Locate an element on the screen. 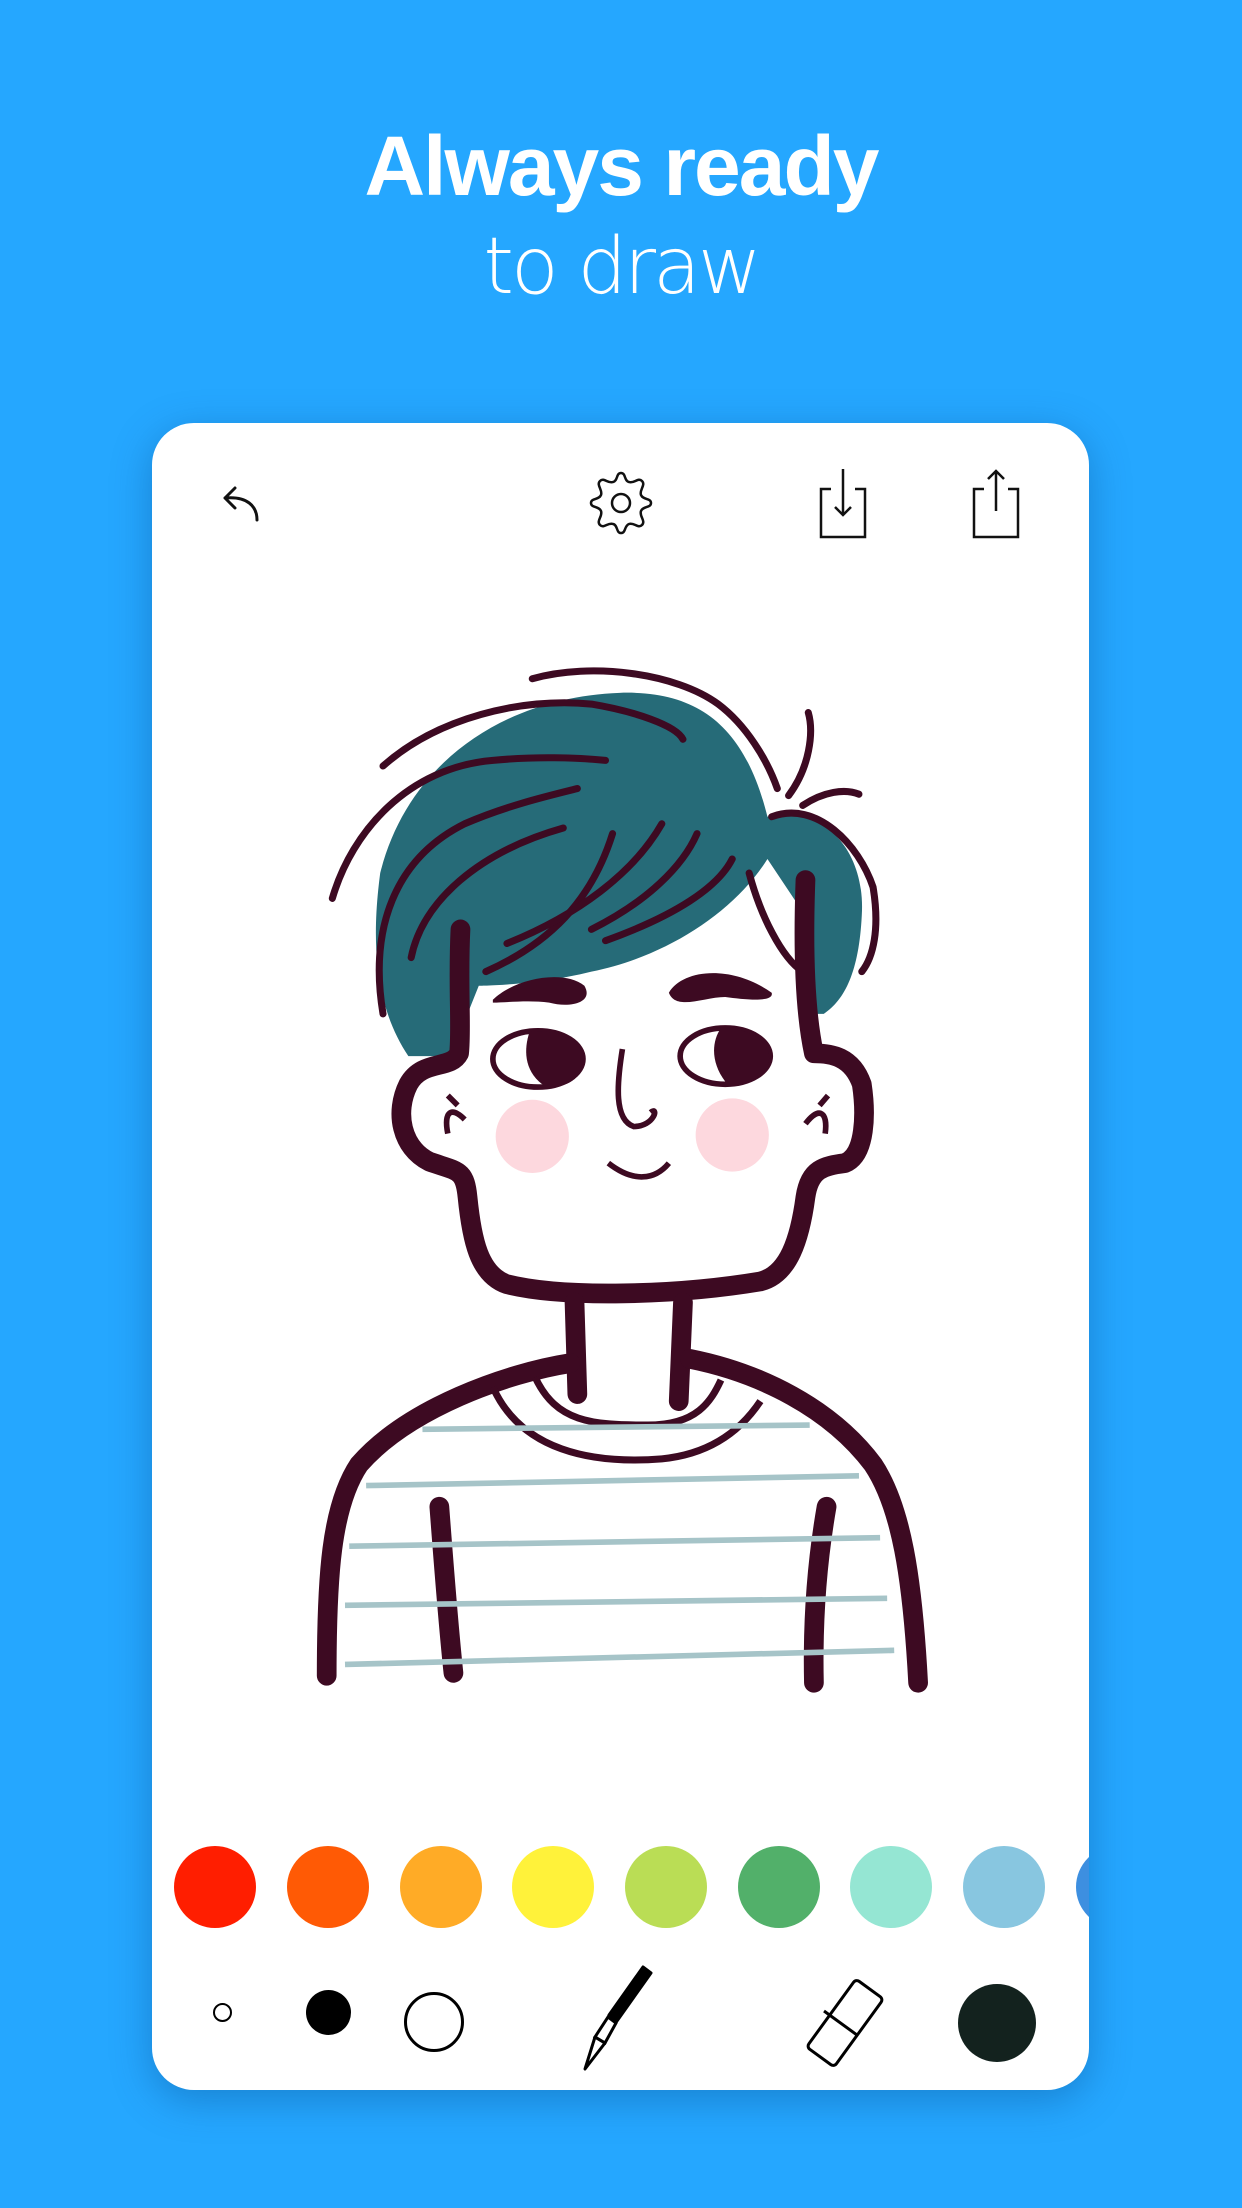 Image resolution: width=1242 pixels, height=2208 pixels. undo-button is located at coordinates (242, 503).